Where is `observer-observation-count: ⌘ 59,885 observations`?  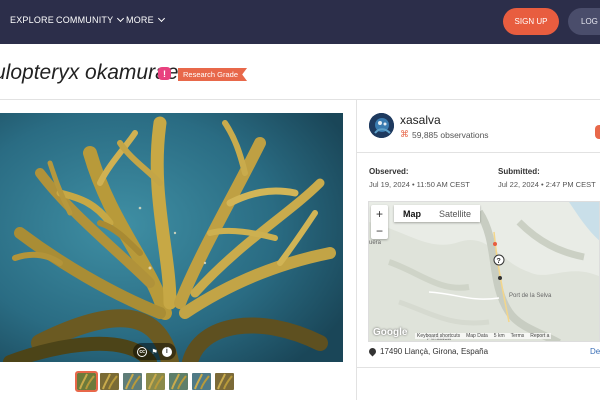
observer-observation-count: ⌘ 59,885 observations is located at coordinates (444, 134).